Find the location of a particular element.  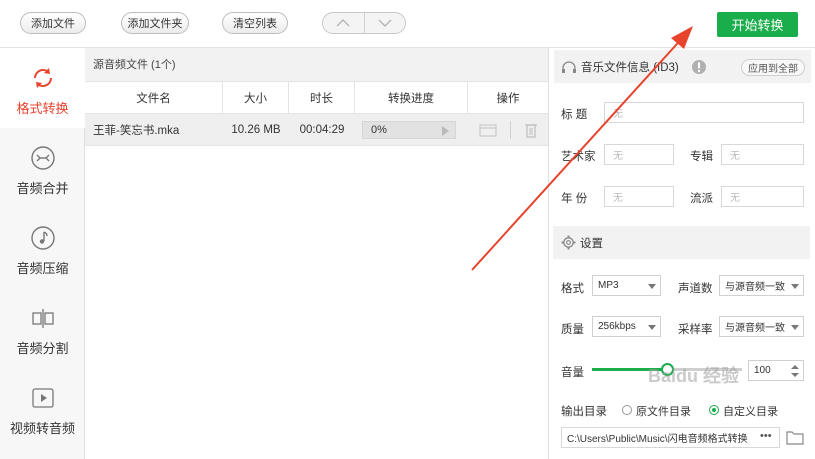

samplerate-value: 与源音频一致 is located at coordinates (755, 328).